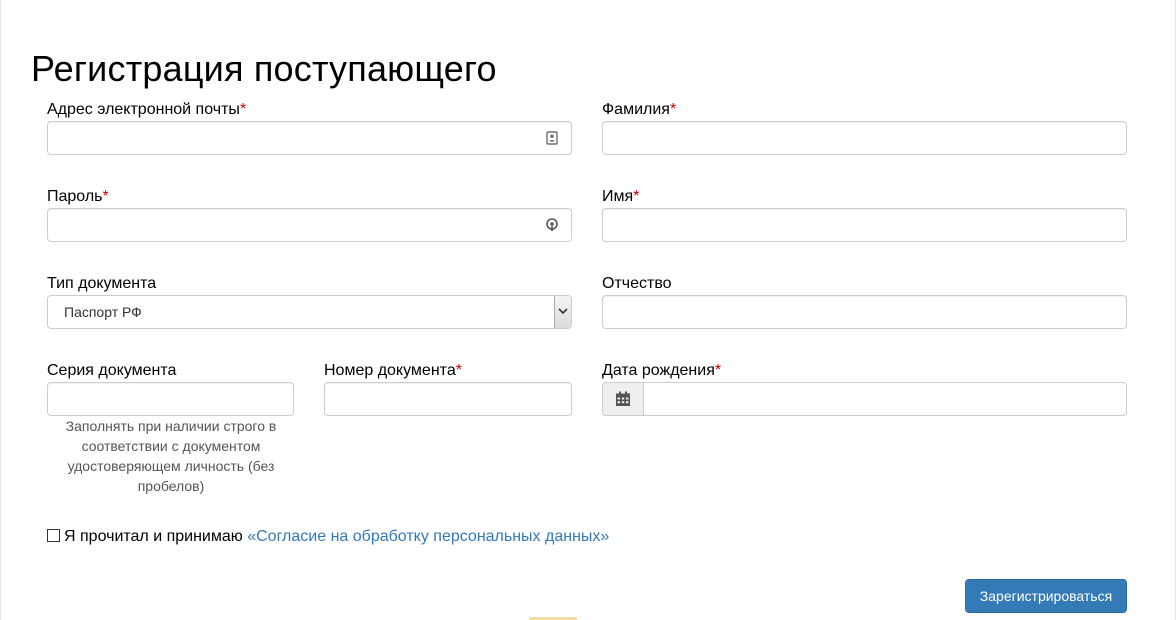 The image size is (1176, 620). I want to click on doc-number-input, so click(448, 399).